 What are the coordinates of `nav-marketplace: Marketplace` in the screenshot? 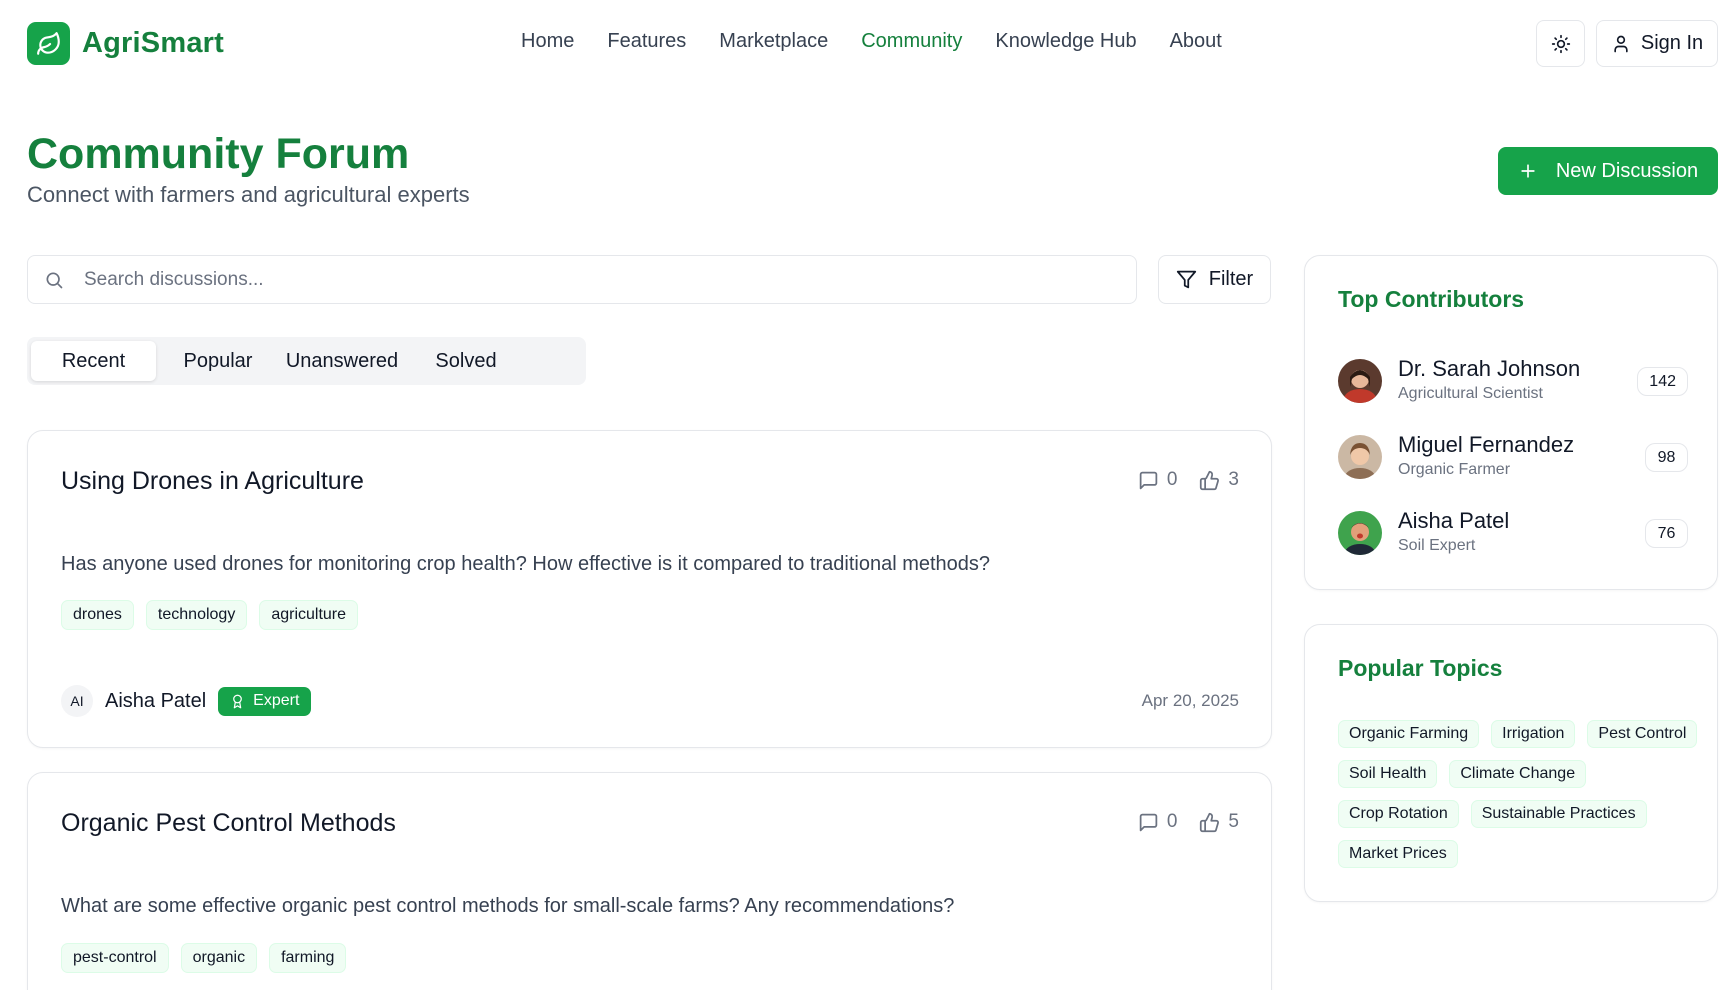 It's located at (773, 41).